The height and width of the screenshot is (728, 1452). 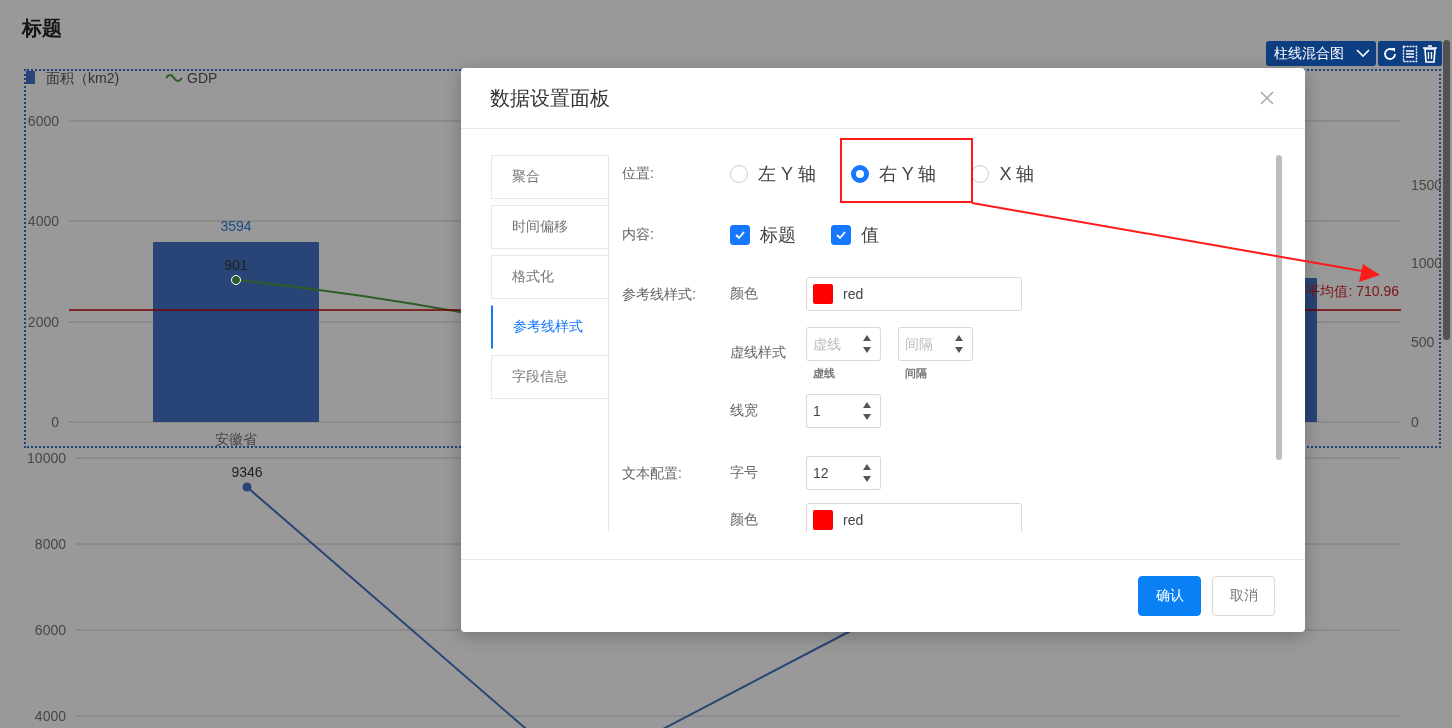 What do you see at coordinates (1430, 53) in the screenshot?
I see `trash-icon` at bounding box center [1430, 53].